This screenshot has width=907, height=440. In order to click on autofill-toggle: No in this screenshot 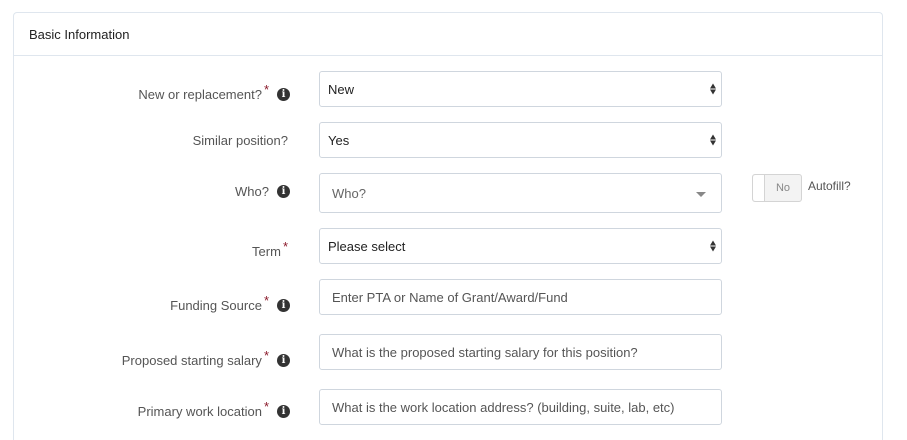, I will do `click(777, 188)`.